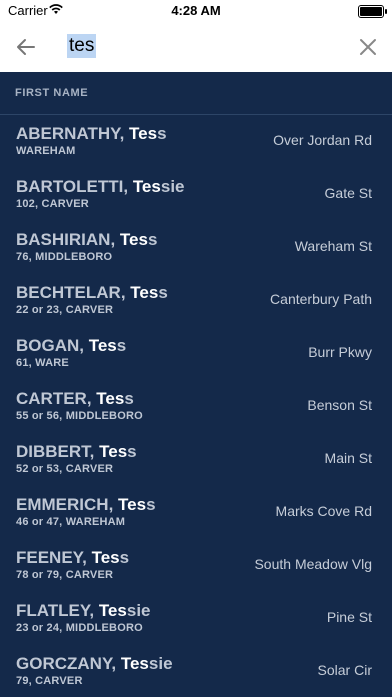  What do you see at coordinates (340, 352) in the screenshot?
I see `street-label: Burr Pkwy` at bounding box center [340, 352].